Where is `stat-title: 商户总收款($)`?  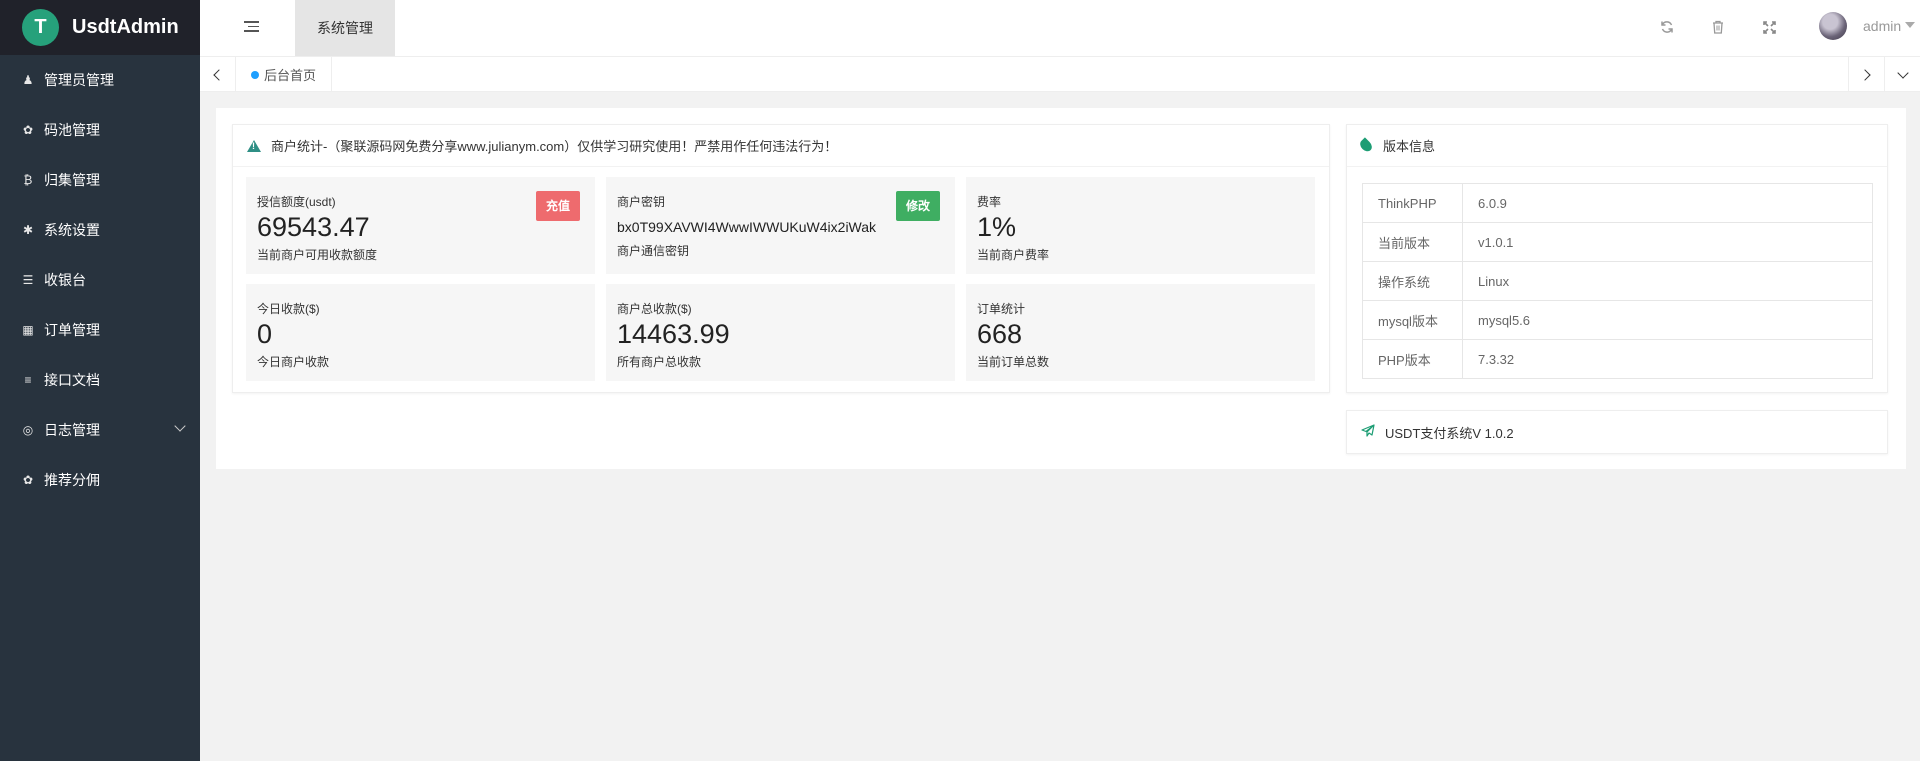
stat-title: 商户总收款($) is located at coordinates (654, 309).